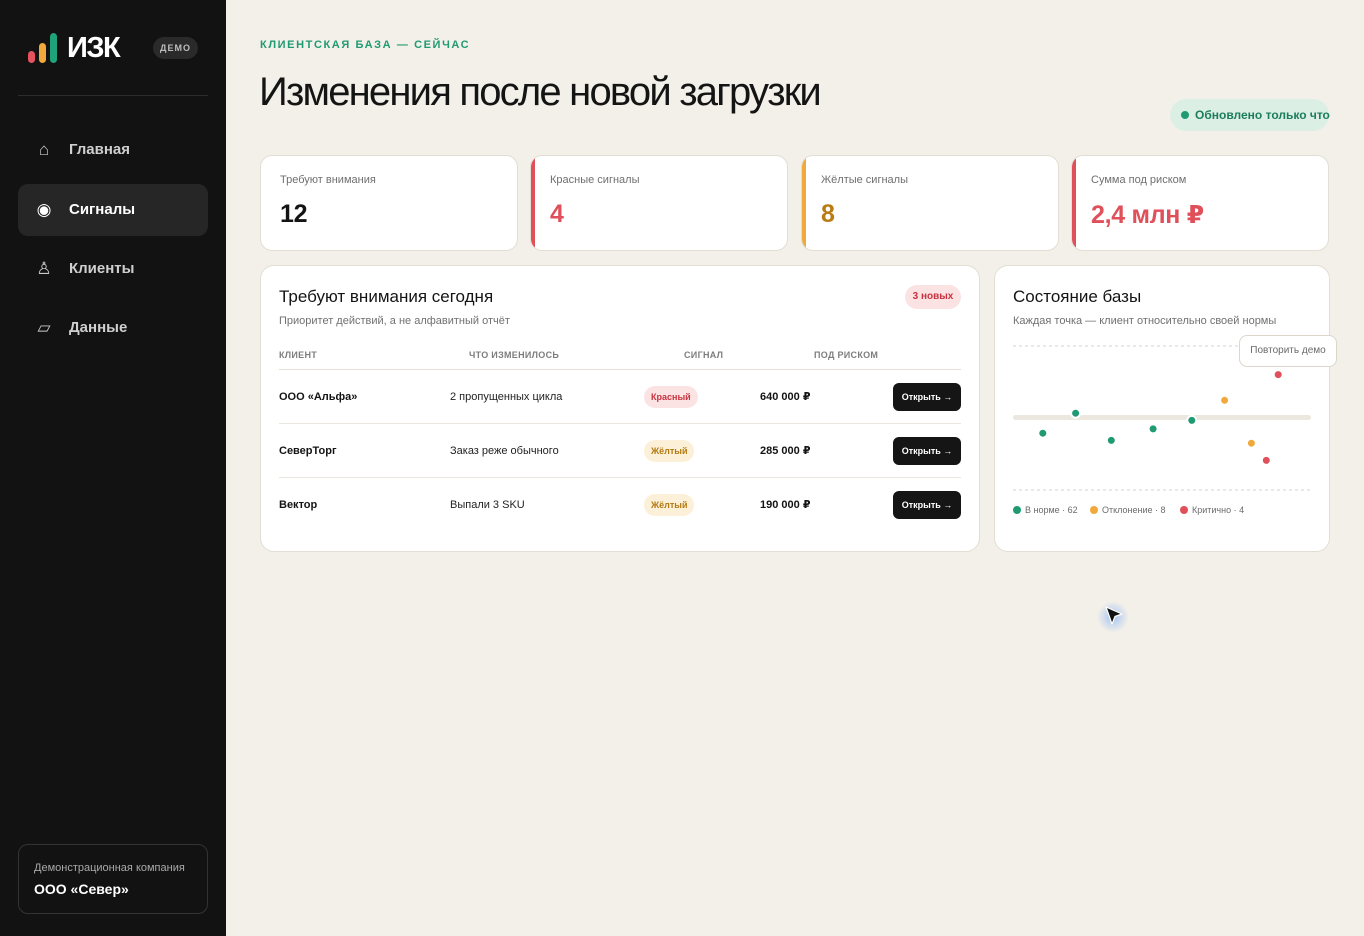 This screenshot has width=1364, height=936. I want to click on kpi-label: Требуют внимания, so click(328, 180).